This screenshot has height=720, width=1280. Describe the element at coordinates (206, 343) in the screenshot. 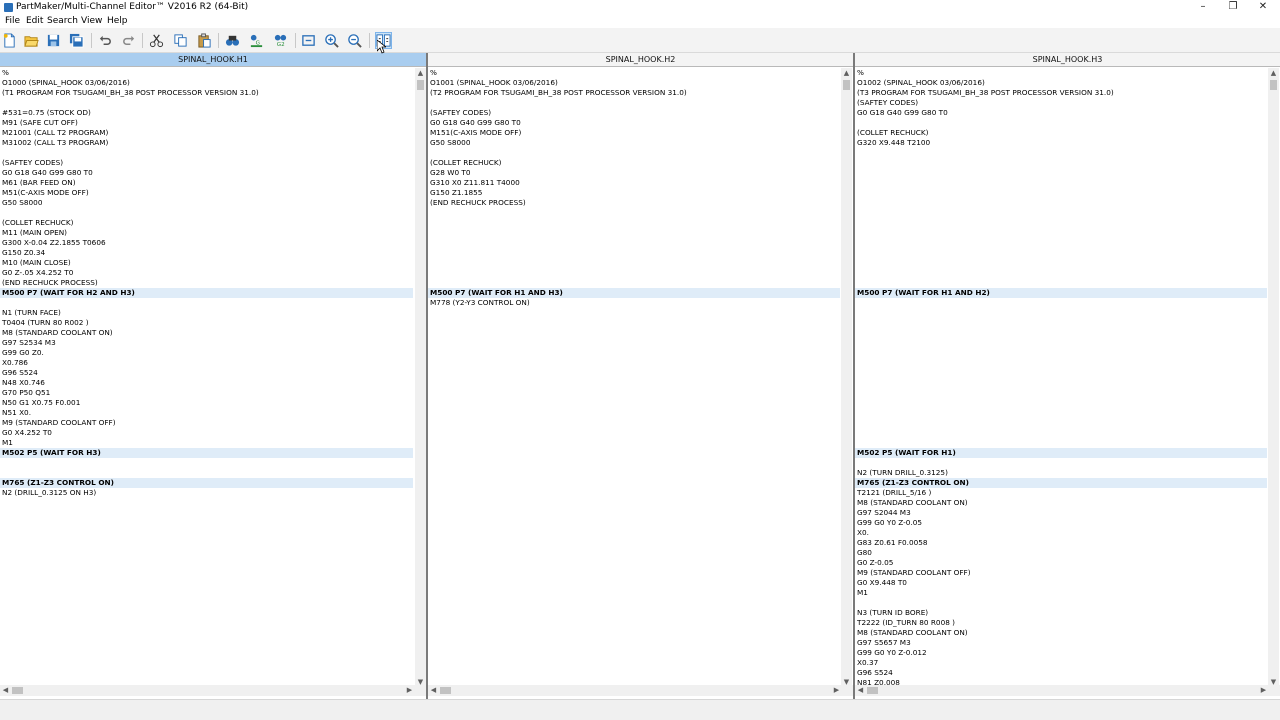

I see `code-line: G97 S2534 M3` at that location.